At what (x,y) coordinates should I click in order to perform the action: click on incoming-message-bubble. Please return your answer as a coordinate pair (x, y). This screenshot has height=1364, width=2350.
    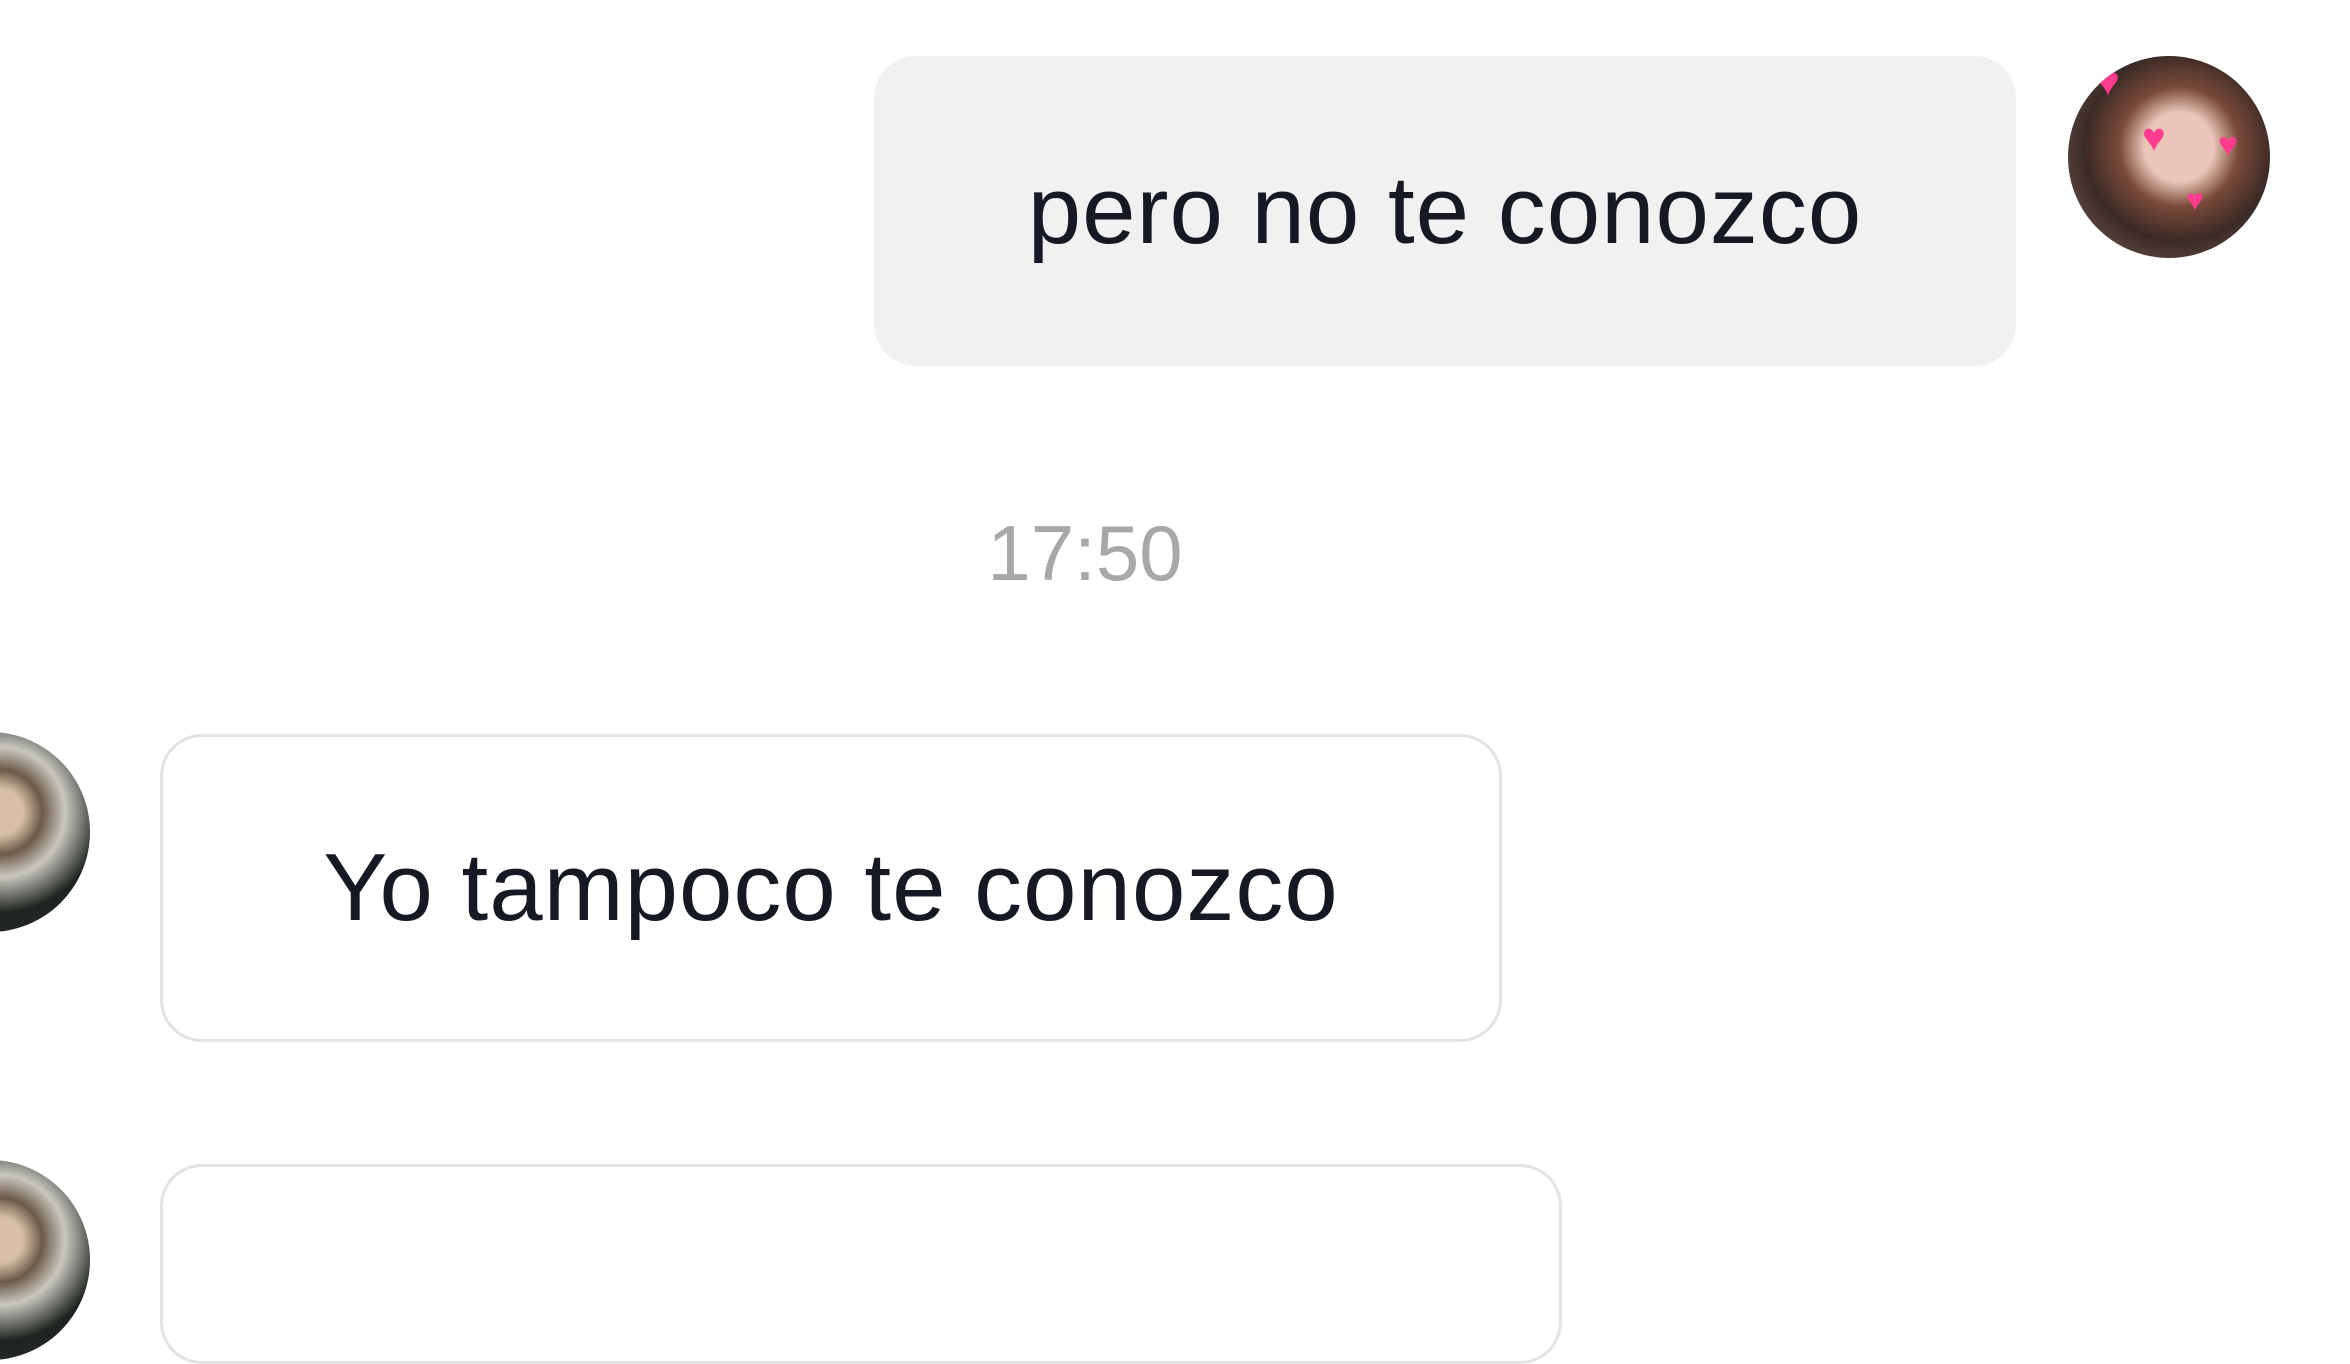
    Looking at the image, I should click on (861, 1264).